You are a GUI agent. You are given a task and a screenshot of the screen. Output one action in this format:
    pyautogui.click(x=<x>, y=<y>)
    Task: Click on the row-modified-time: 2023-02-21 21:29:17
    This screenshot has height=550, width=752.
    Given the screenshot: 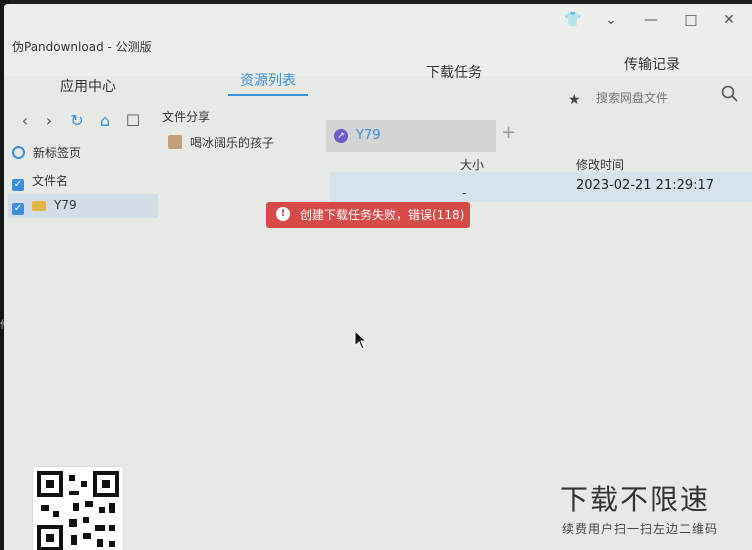 What is the action you would take?
    pyautogui.click(x=645, y=185)
    